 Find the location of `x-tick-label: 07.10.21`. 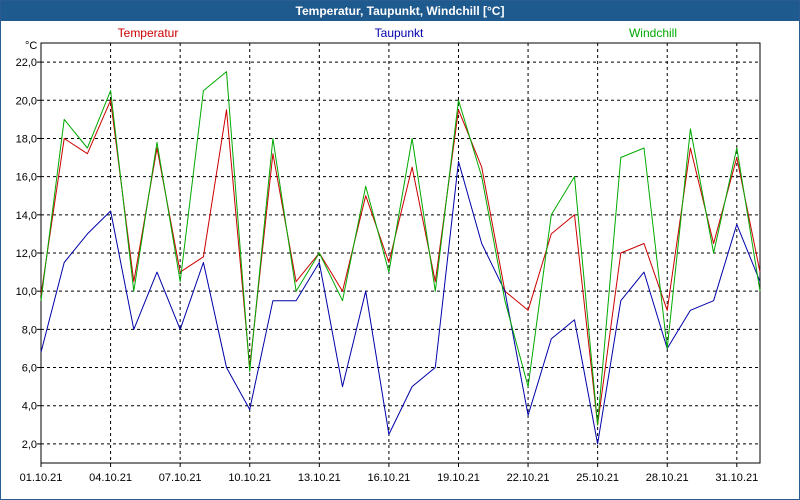

x-tick-label: 07.10.21 is located at coordinates (180, 478).